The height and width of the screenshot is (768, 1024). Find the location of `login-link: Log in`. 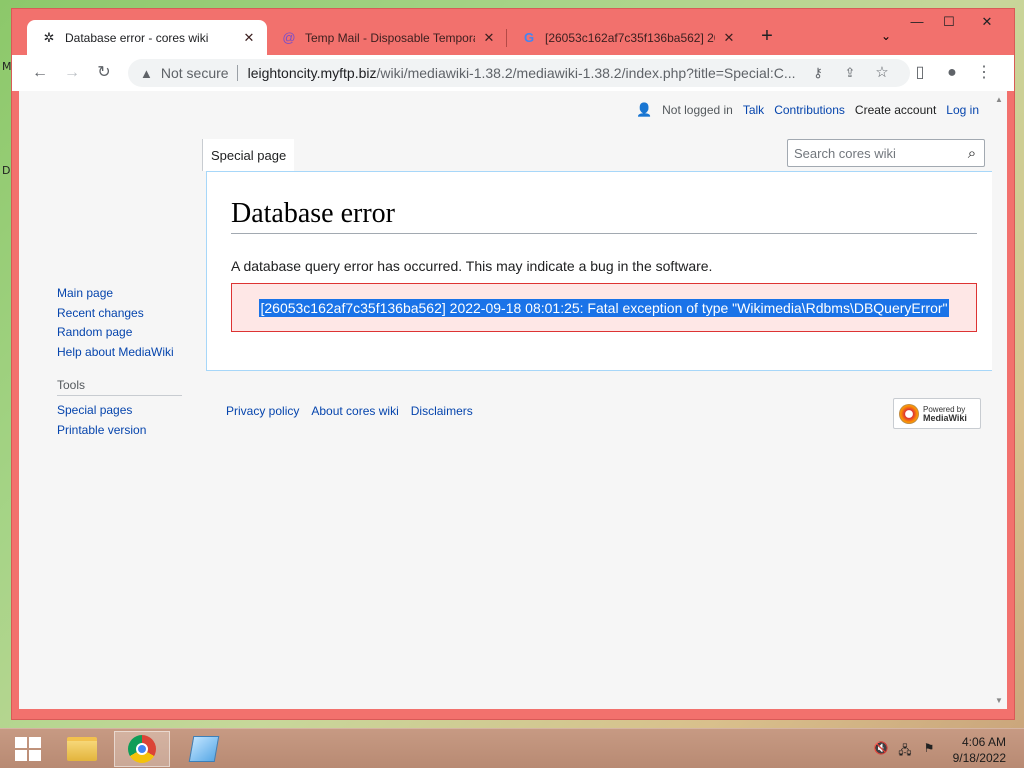

login-link: Log in is located at coordinates (962, 110).